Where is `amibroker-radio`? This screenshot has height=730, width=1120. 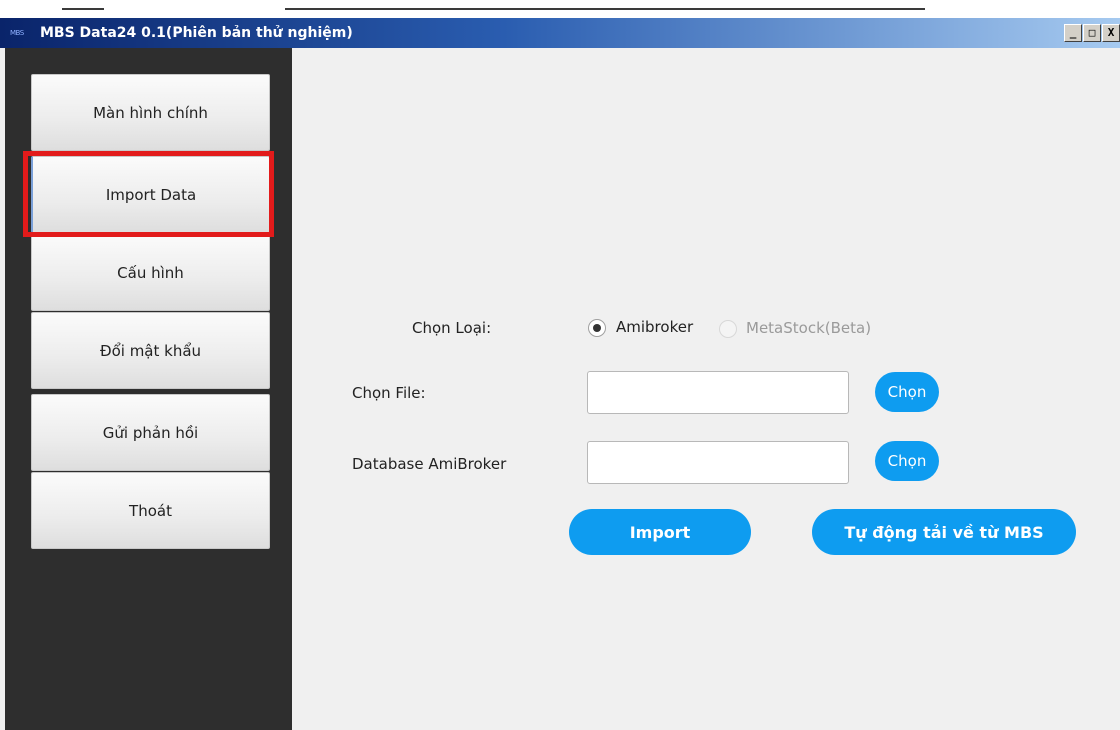 amibroker-radio is located at coordinates (597, 328).